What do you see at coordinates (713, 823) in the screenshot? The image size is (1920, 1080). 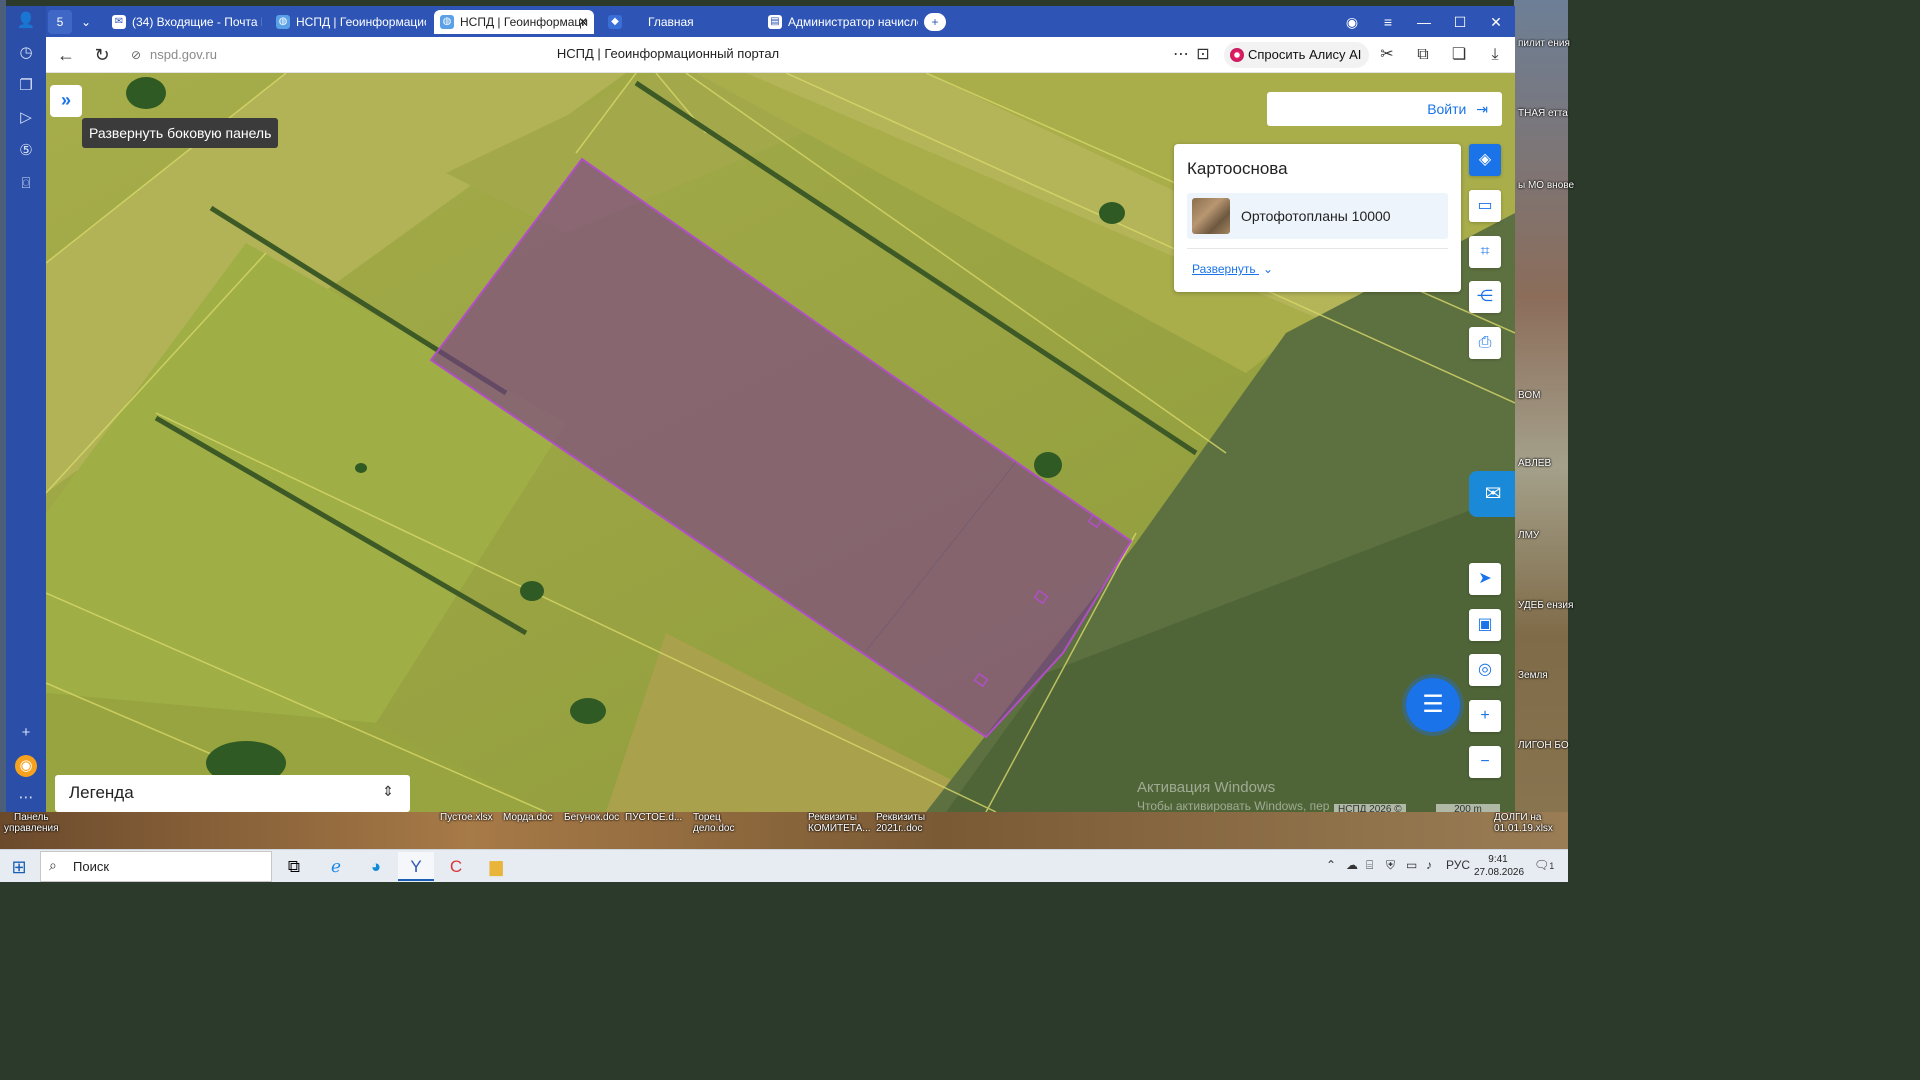 I see `desktop-icon-label: Торец дело.doc` at bounding box center [713, 823].